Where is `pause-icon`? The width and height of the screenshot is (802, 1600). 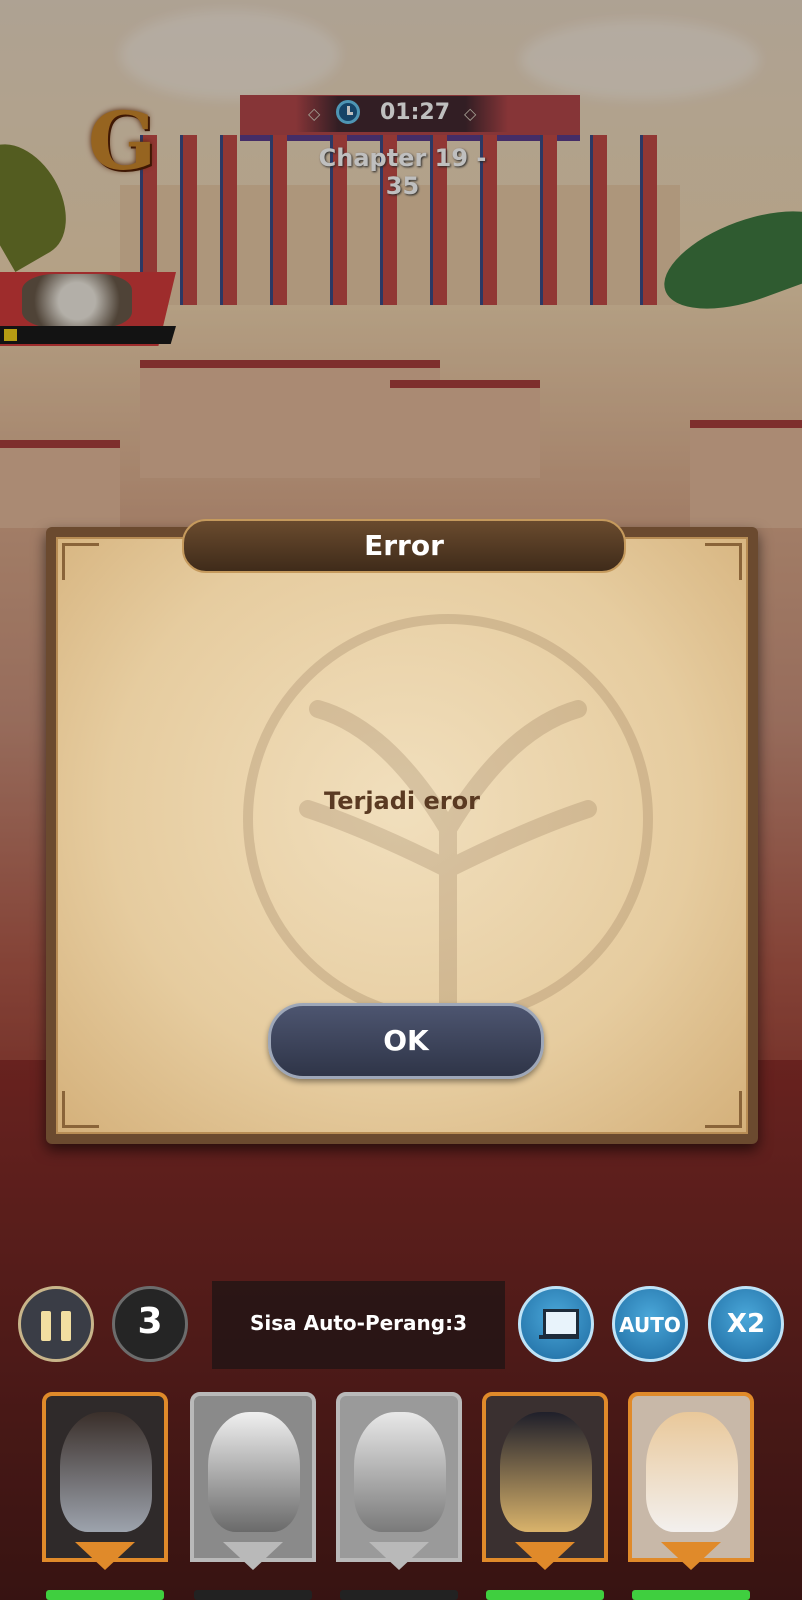 pause-icon is located at coordinates (46, 1326).